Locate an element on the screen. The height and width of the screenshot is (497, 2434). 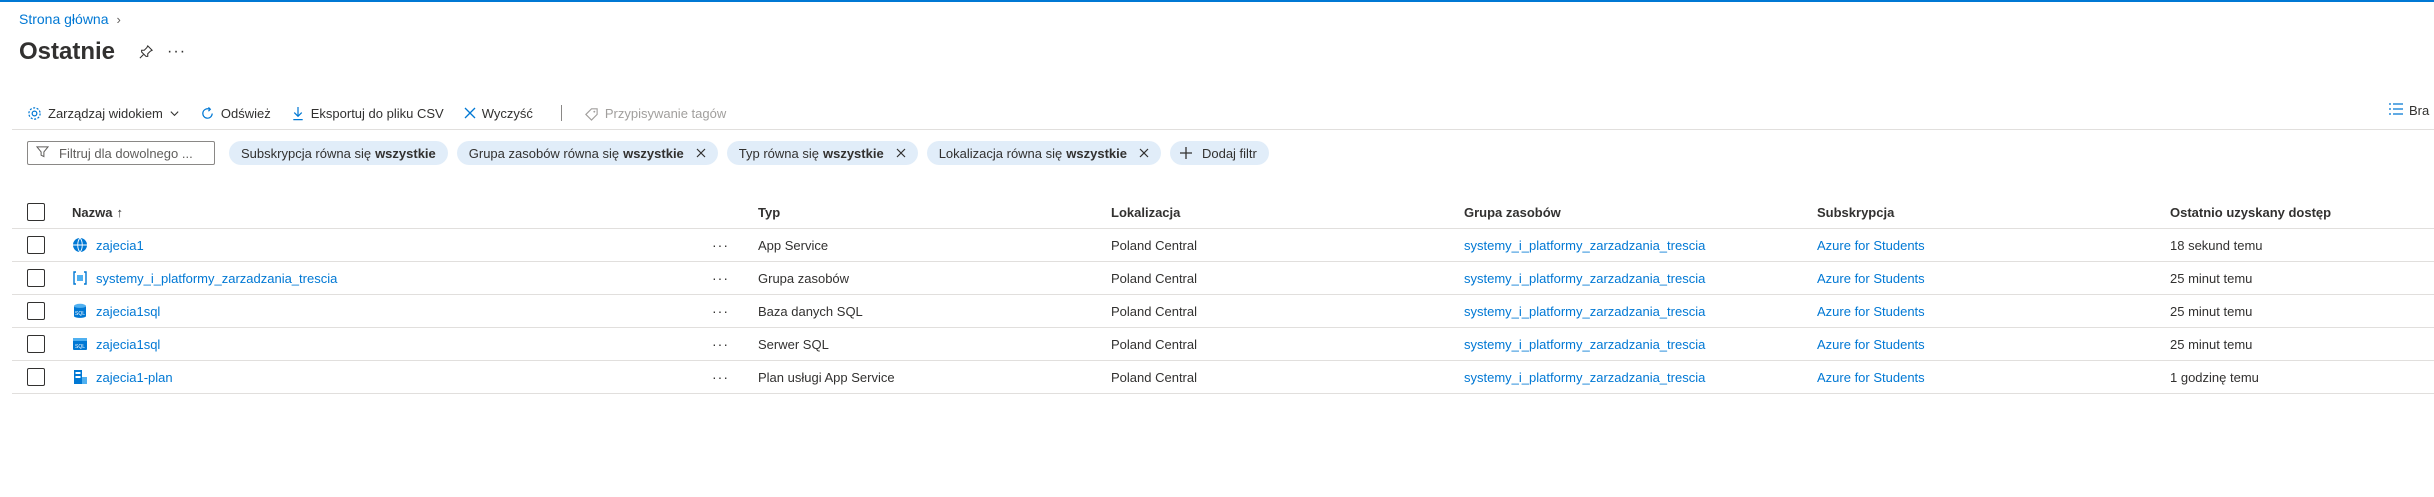
manage-view-button: Zarządzaj widokiem is located at coordinates (103, 113).